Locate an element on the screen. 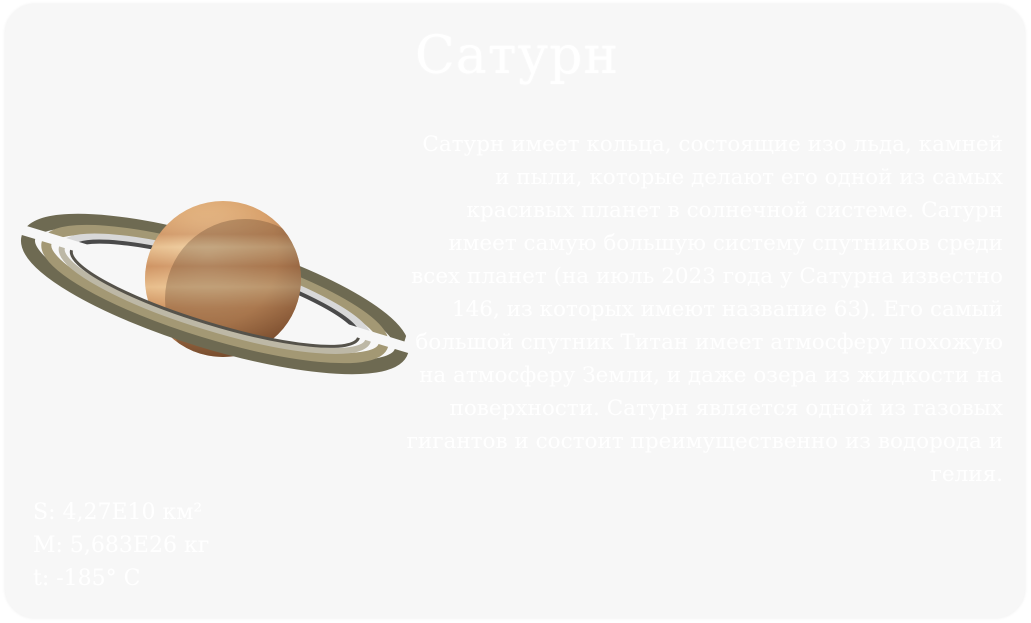 This screenshot has width=1031, height=623. planet-stats: S: 4,27E10 км² M: 5,683E26 кг t: -185° C is located at coordinates (121, 545).